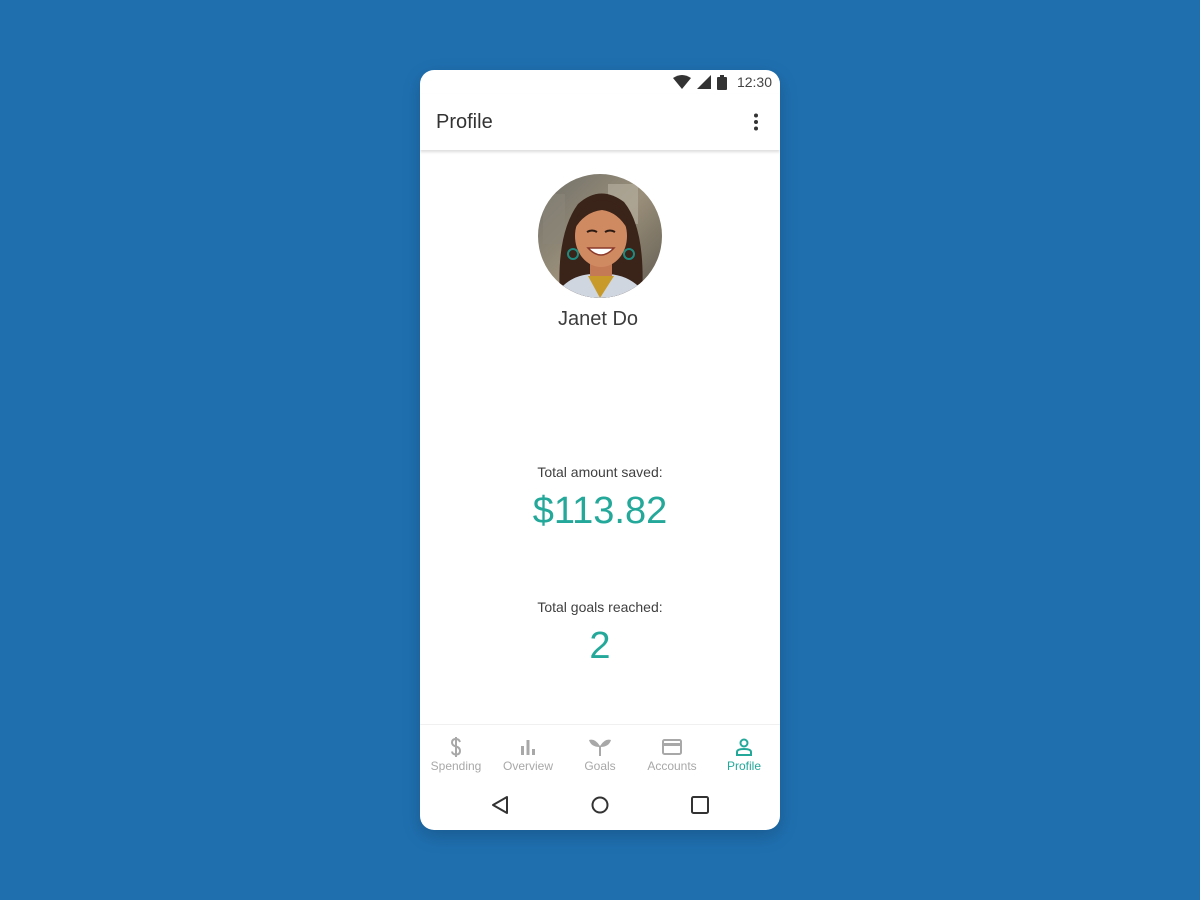 This screenshot has height=900, width=1200. Describe the element at coordinates (464, 121) in the screenshot. I see `page-title: Profile` at that location.